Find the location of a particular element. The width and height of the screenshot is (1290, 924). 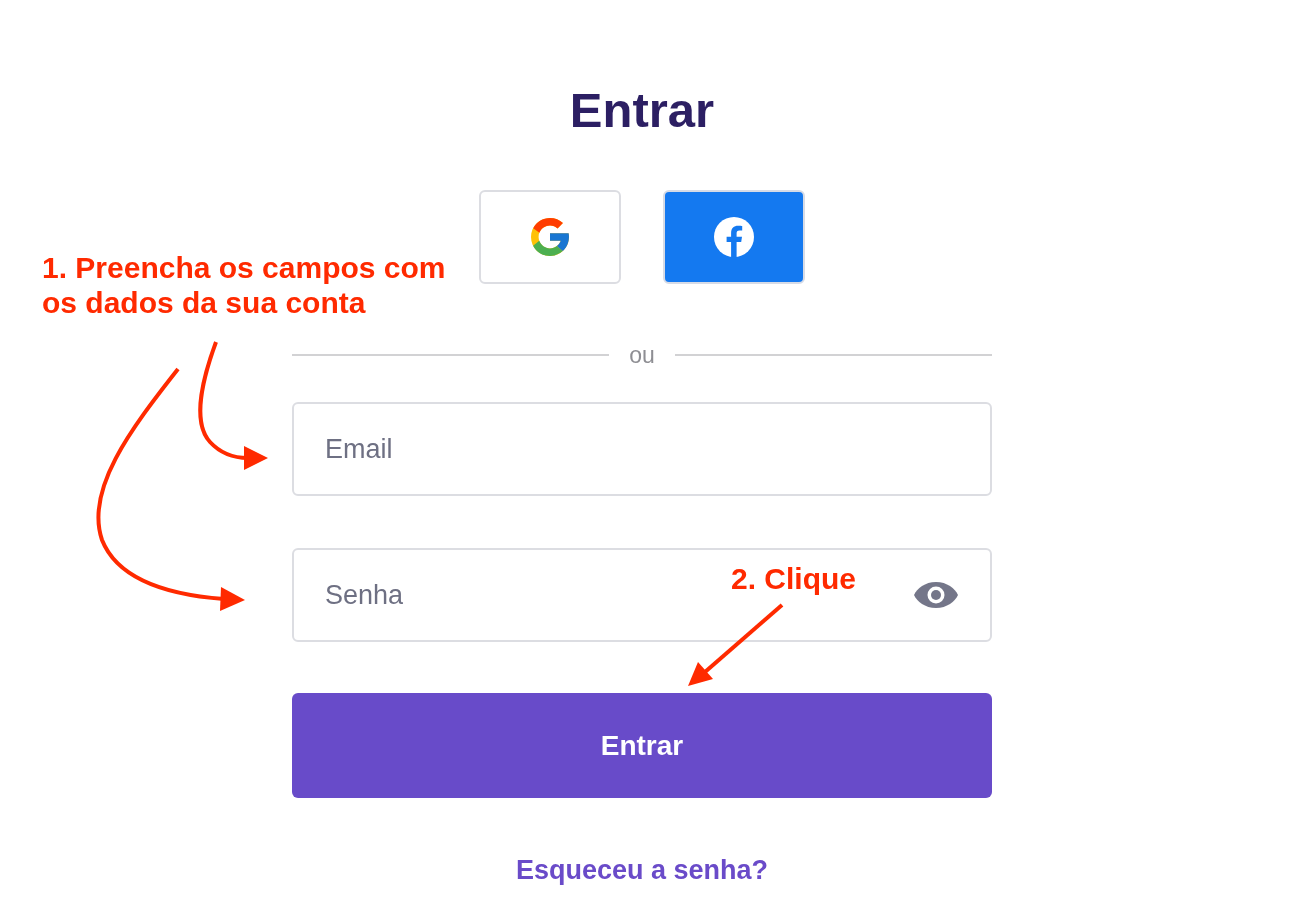

facebook-logo-icon is located at coordinates (734, 237).